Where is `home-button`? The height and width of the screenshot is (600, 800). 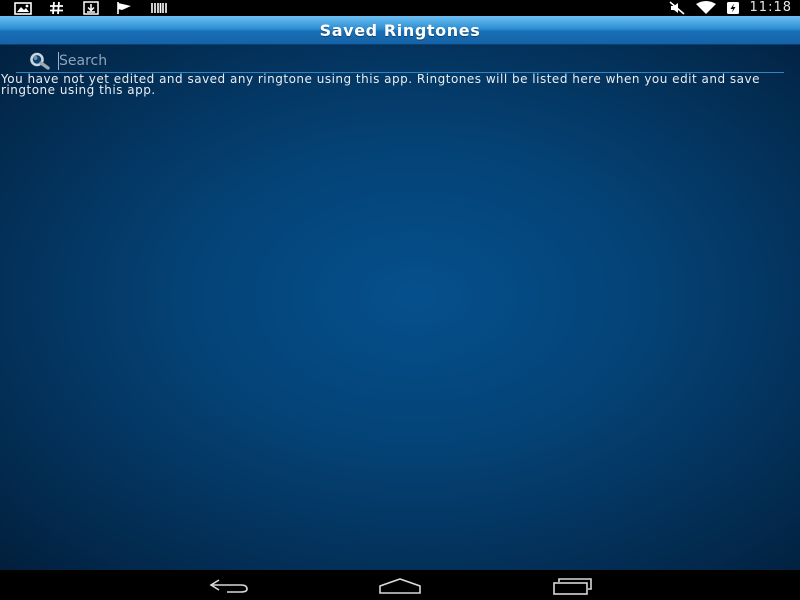 home-button is located at coordinates (400, 586).